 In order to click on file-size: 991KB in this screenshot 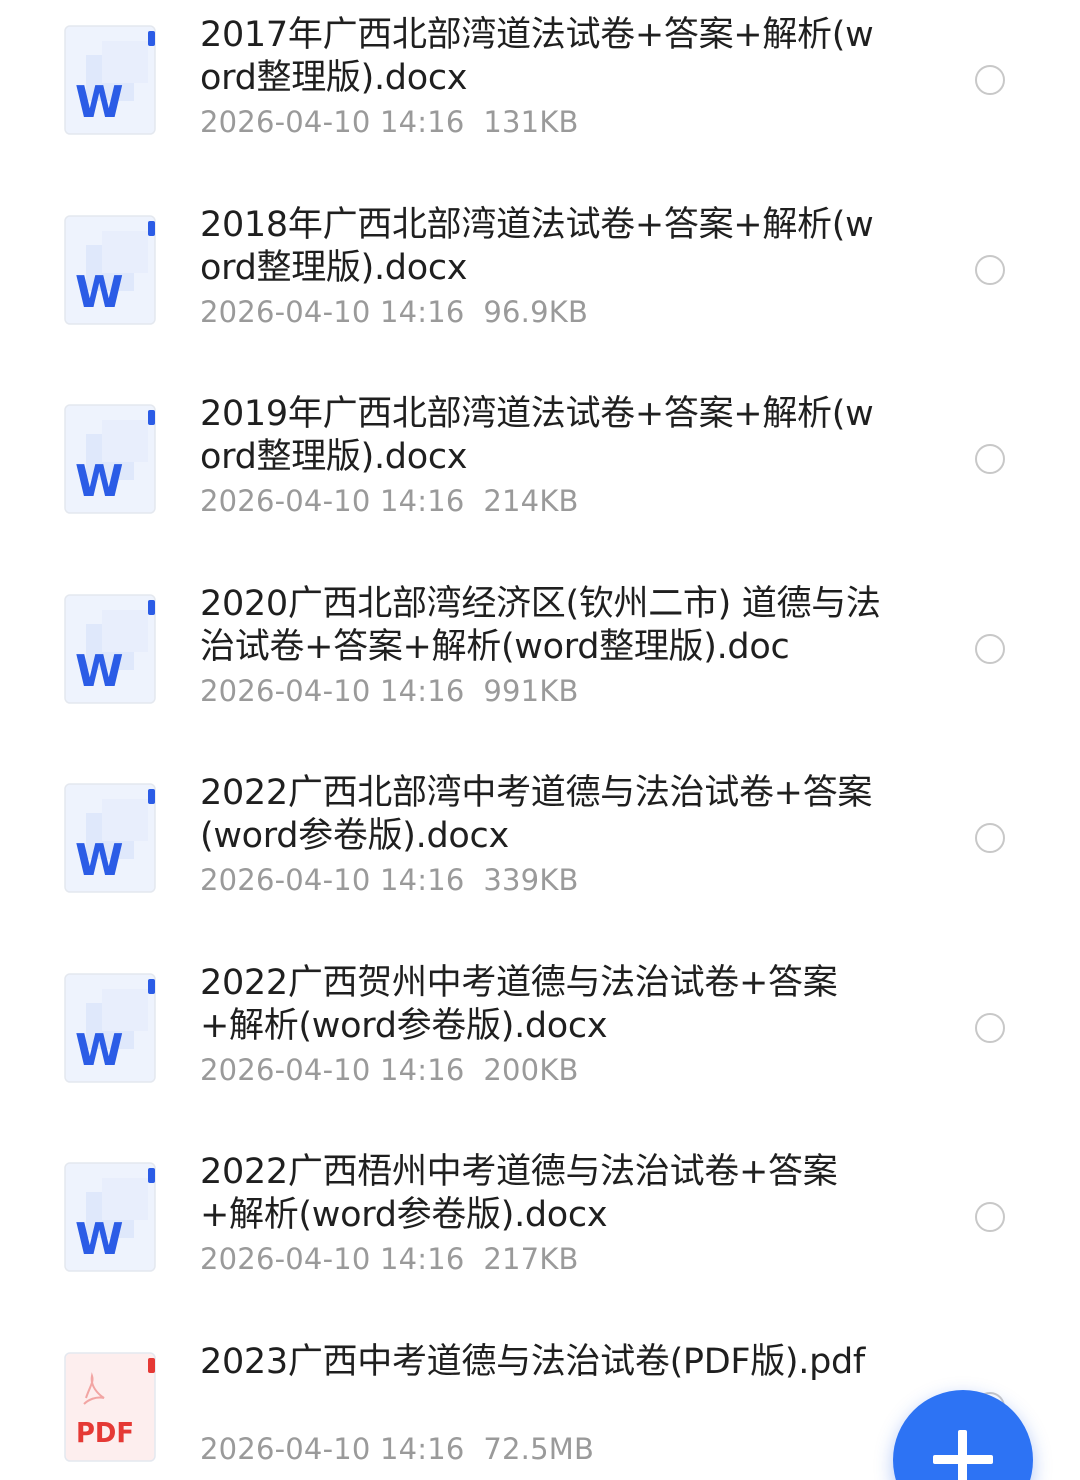, I will do `click(531, 691)`.